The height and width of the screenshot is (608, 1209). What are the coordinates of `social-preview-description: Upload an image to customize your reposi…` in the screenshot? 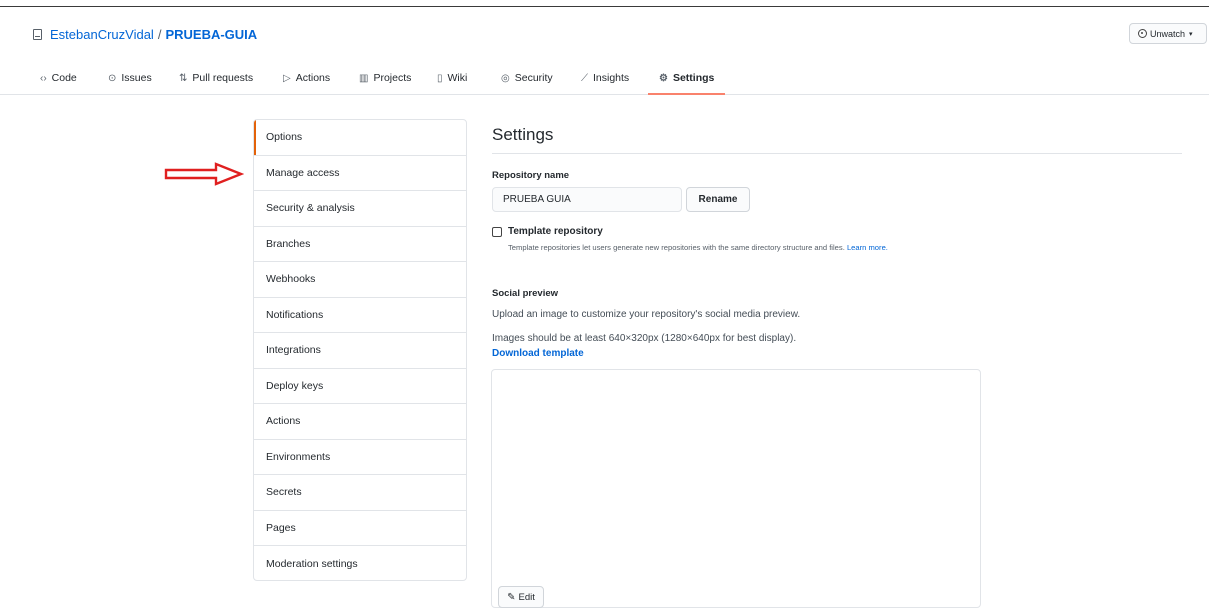 It's located at (646, 314).